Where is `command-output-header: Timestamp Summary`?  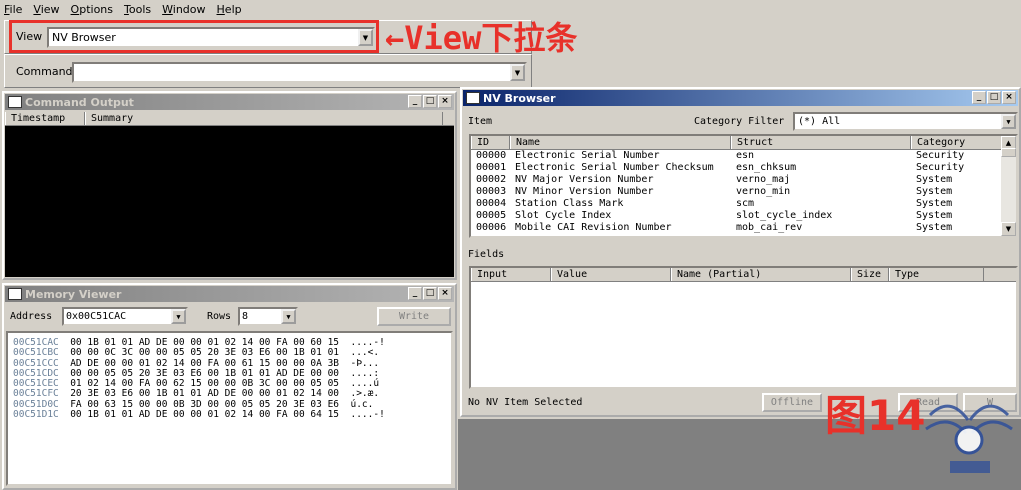
command-output-header: Timestamp Summary is located at coordinates (229, 119).